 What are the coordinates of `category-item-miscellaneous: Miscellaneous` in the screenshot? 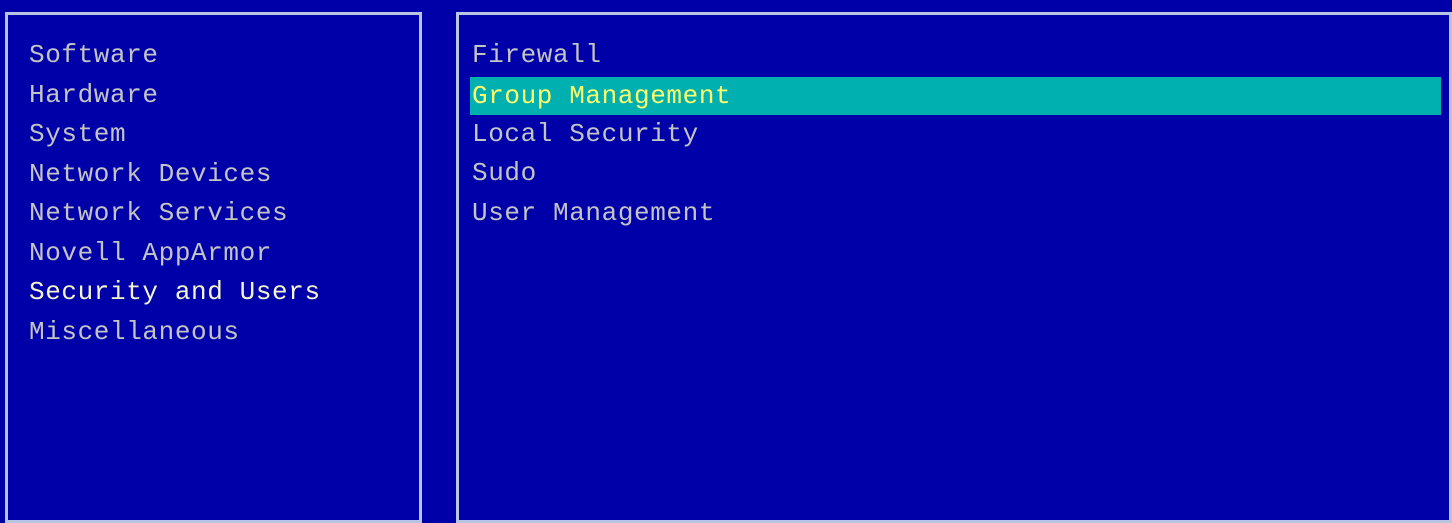 It's located at (174, 333).